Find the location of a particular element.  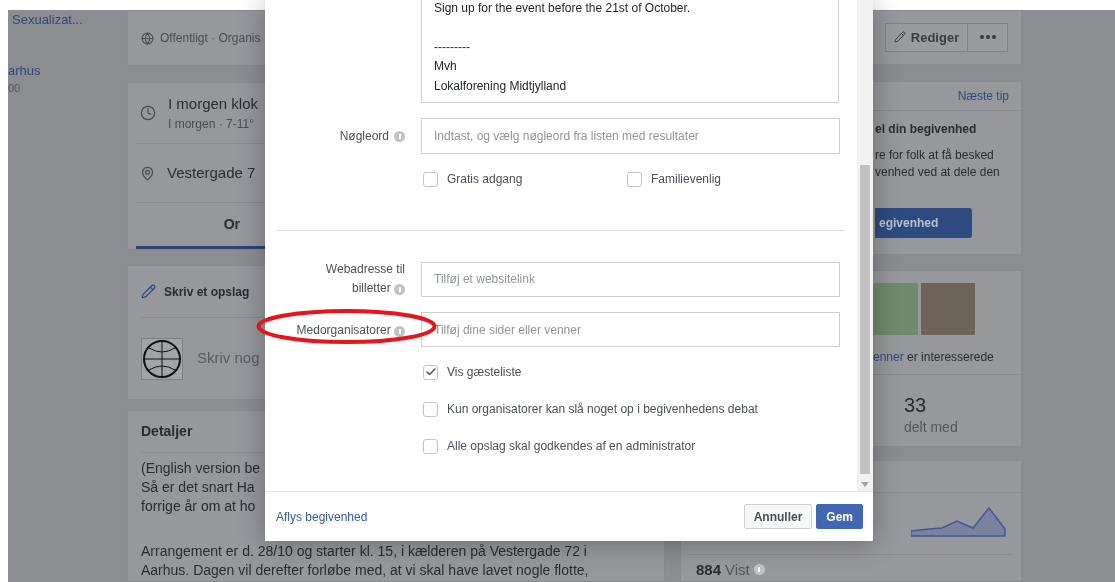

event-location: Vestergade 7 is located at coordinates (211, 172).